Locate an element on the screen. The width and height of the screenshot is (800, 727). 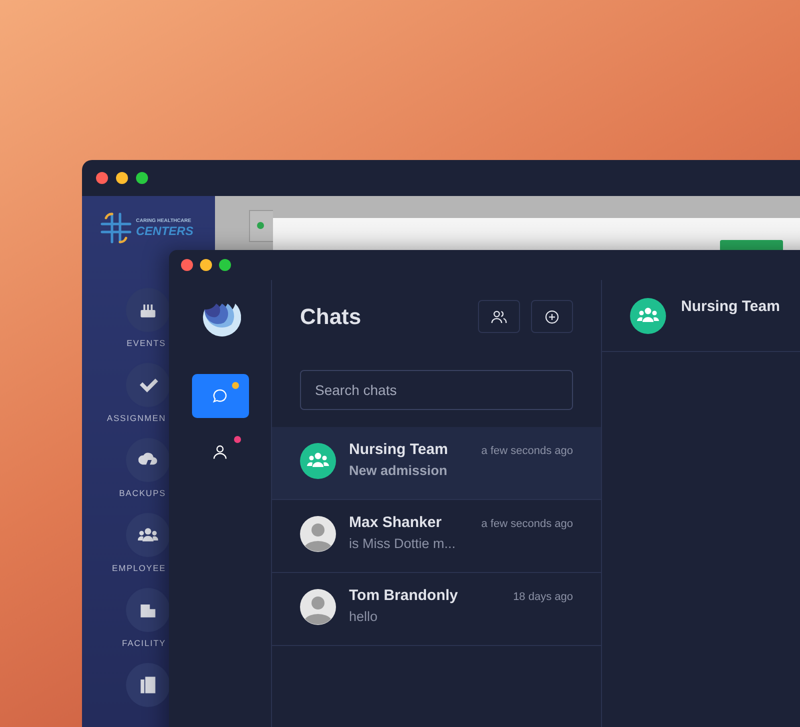
chats-title: Chats is located at coordinates (331, 317).